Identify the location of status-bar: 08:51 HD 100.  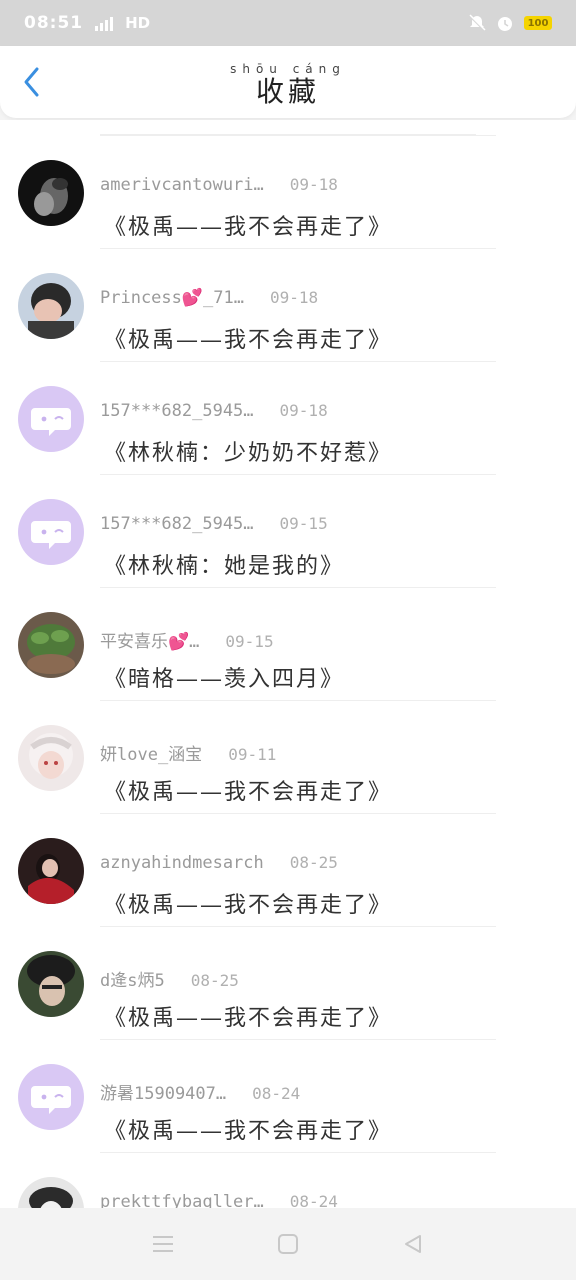
(288, 23).